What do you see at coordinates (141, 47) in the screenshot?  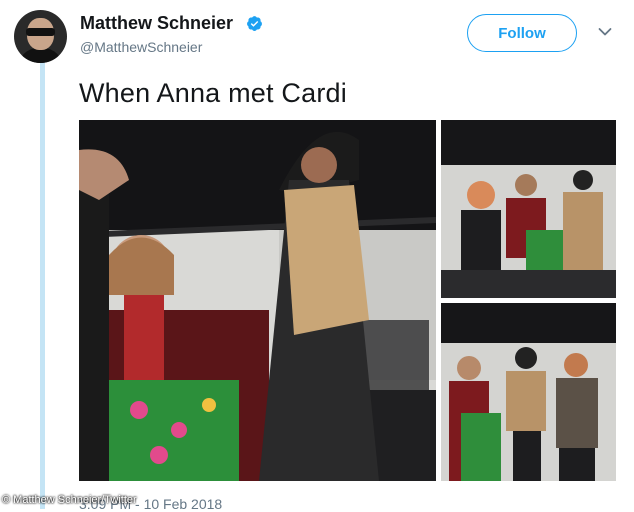 I see `author-handle: @MatthewSchneier` at bounding box center [141, 47].